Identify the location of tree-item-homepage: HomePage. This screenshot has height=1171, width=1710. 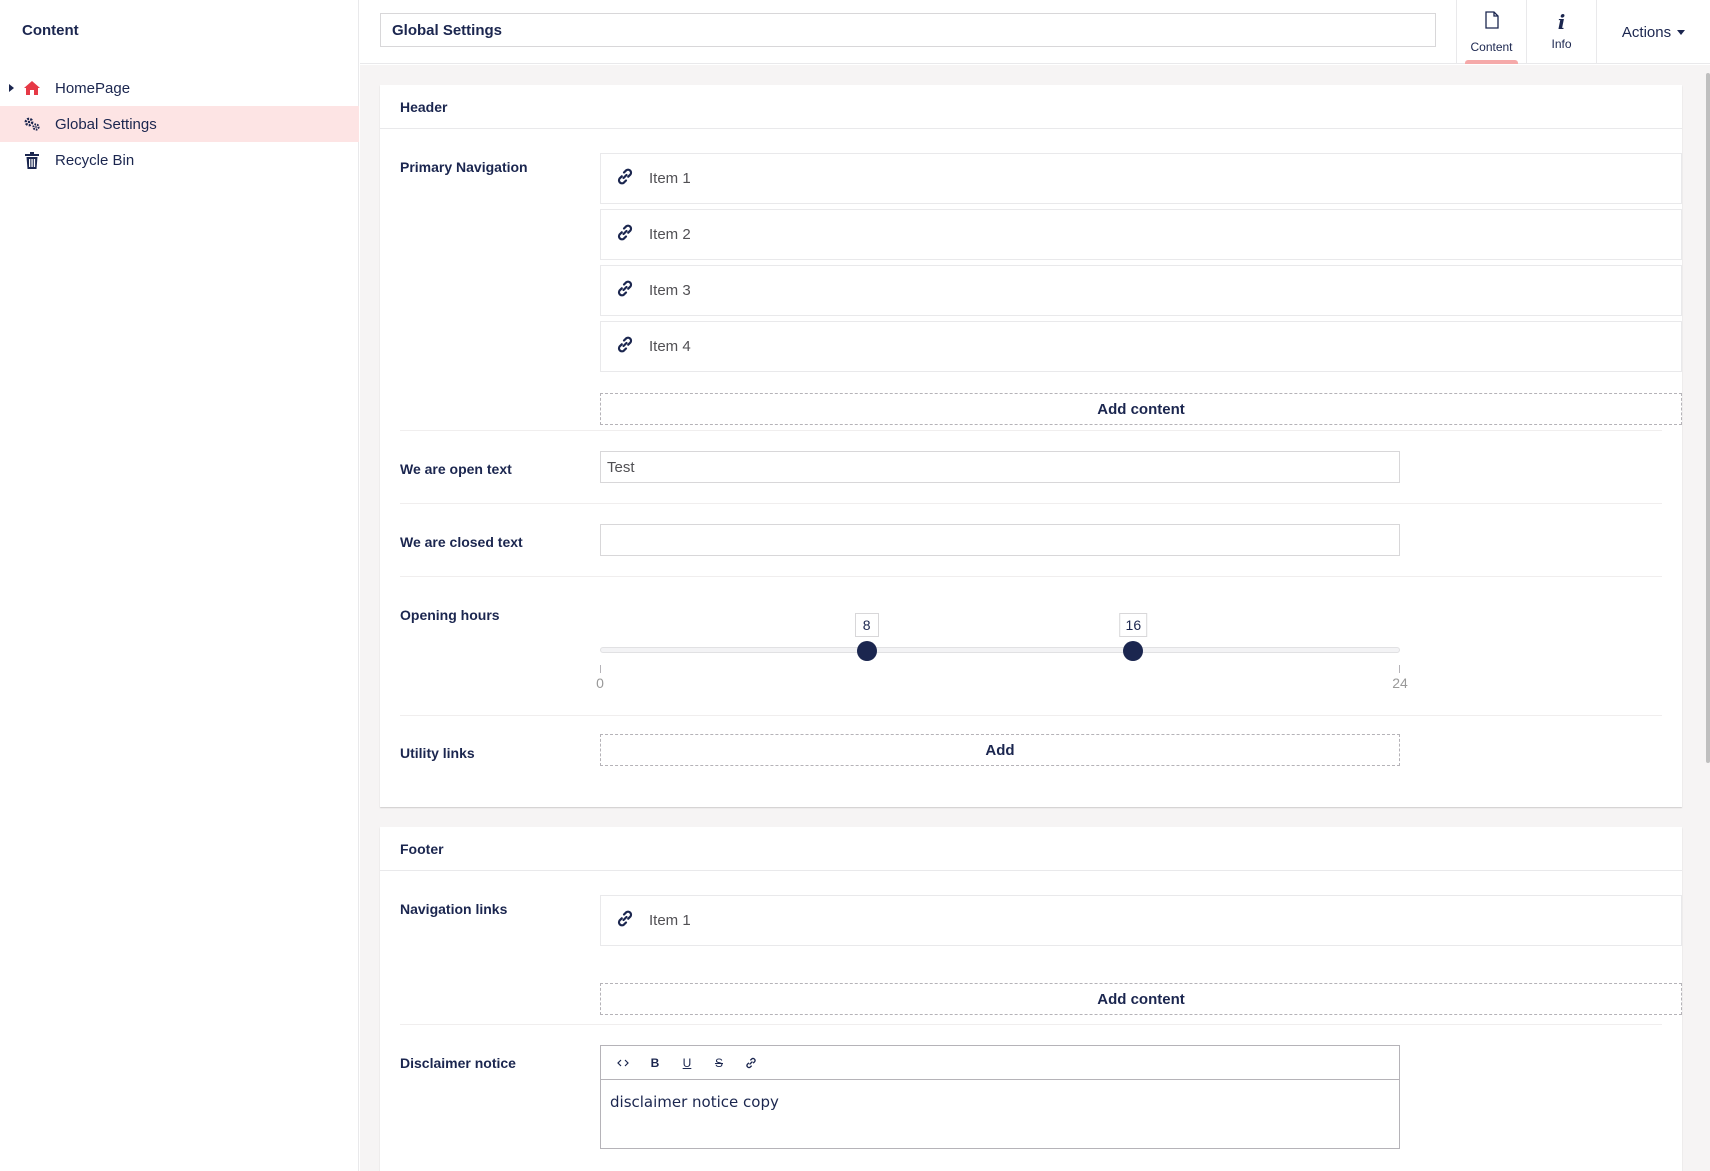
(179, 88).